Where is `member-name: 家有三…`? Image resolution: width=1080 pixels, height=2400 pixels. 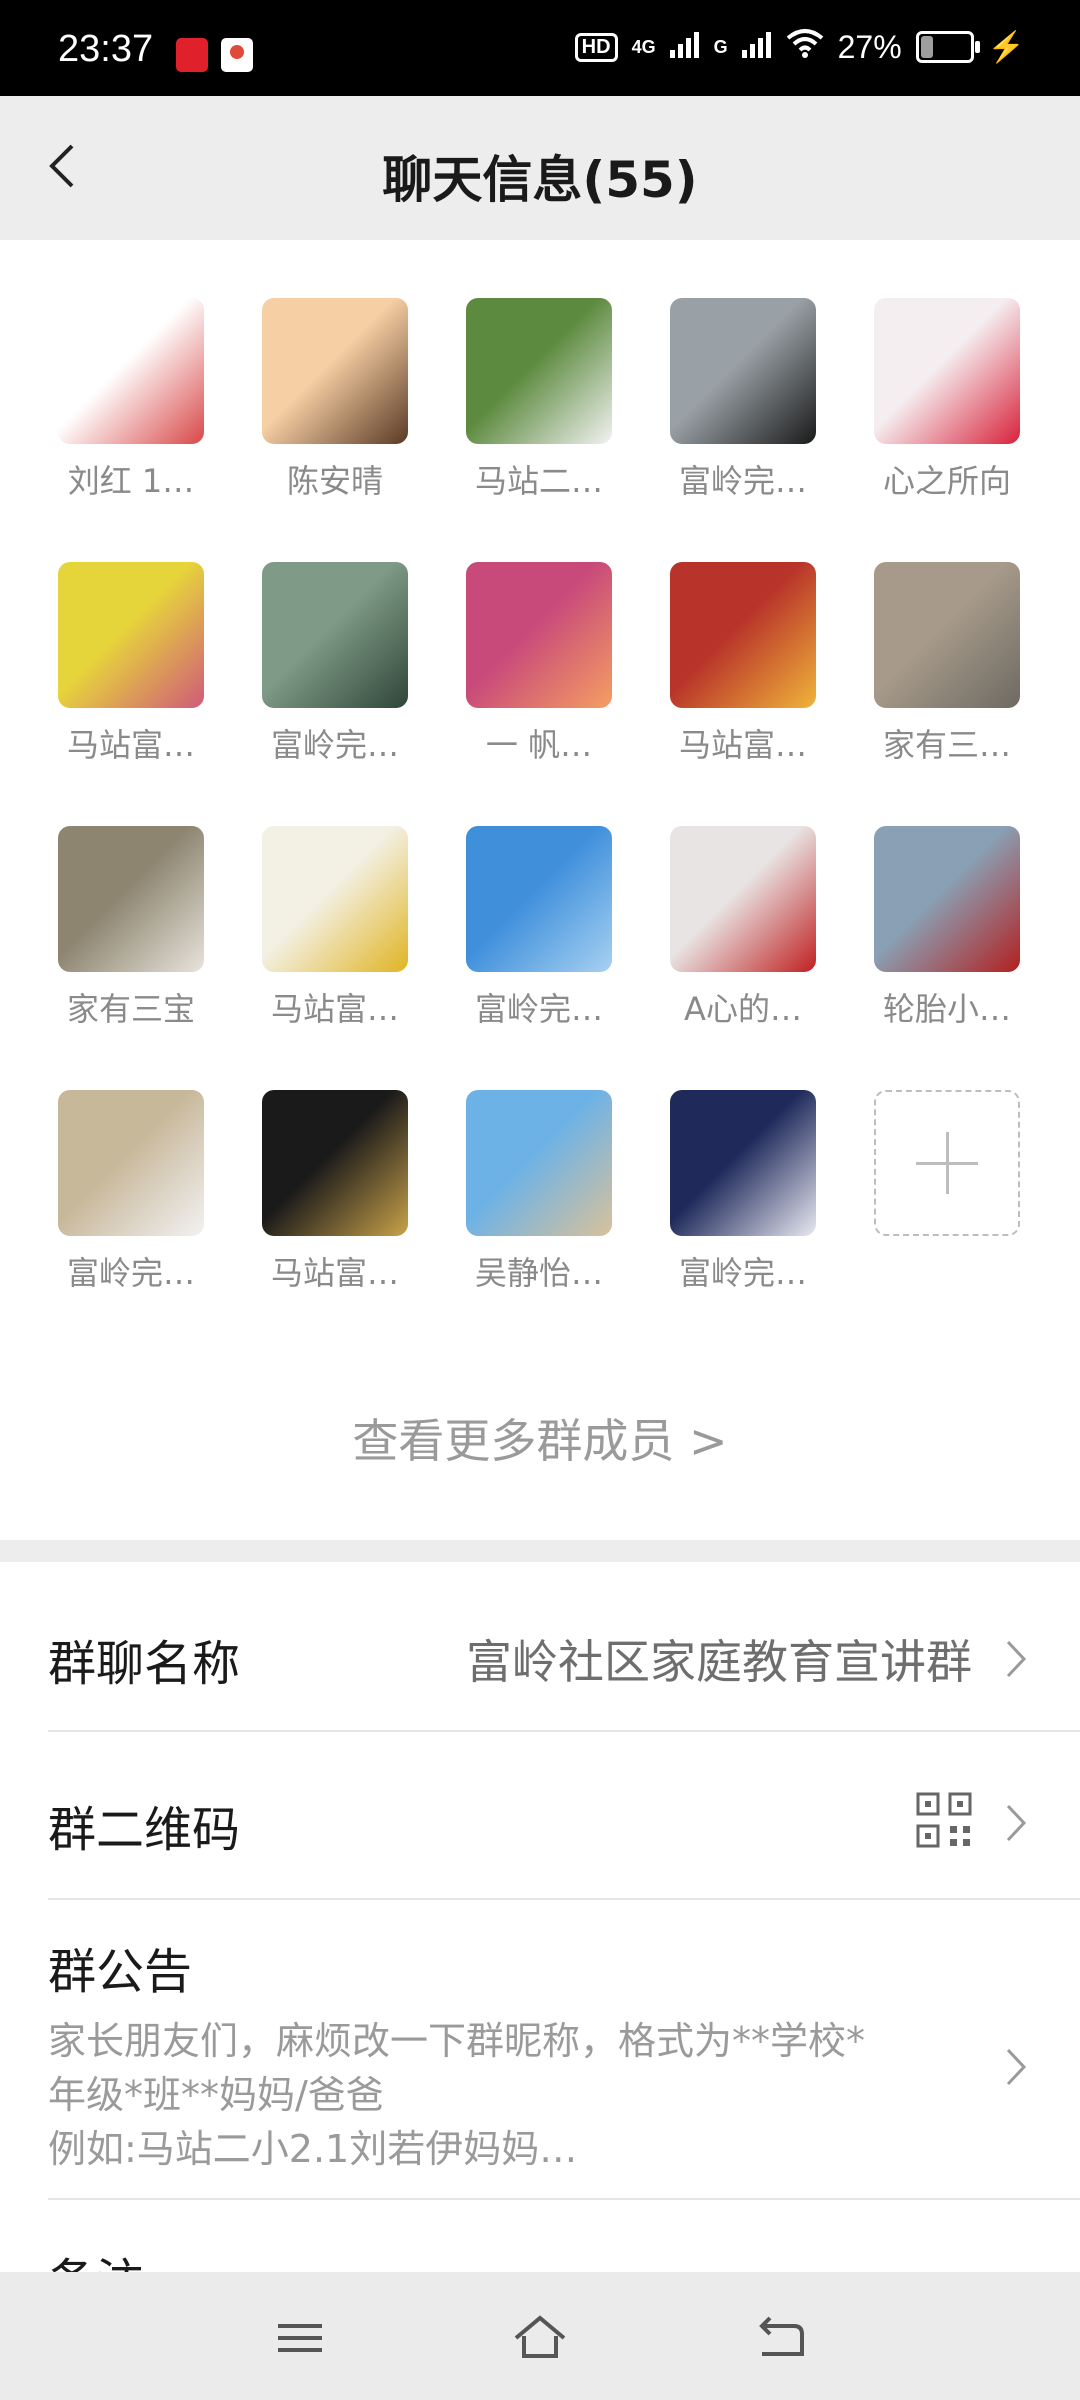 member-name: 家有三… is located at coordinates (946, 745).